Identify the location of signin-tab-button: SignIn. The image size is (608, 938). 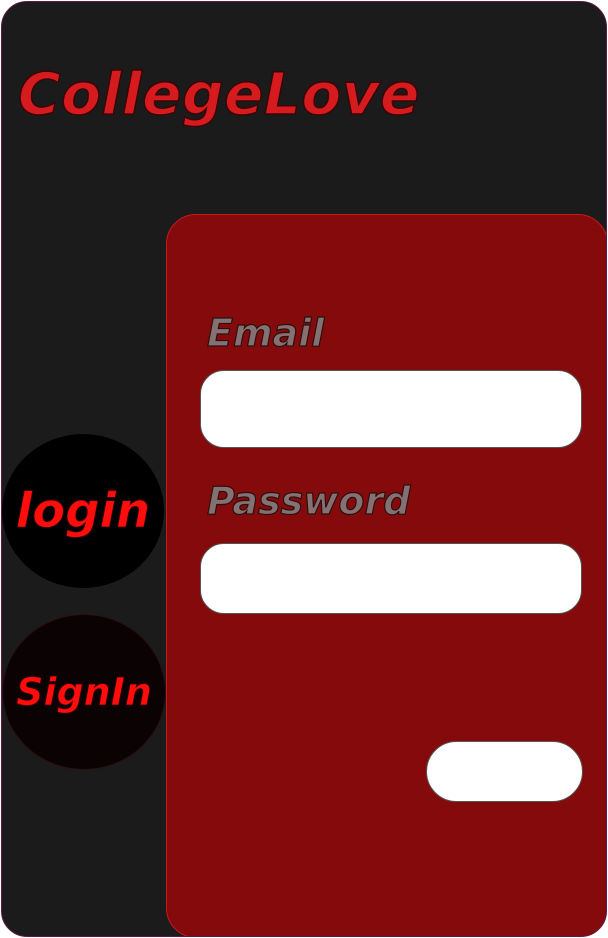
(84, 692).